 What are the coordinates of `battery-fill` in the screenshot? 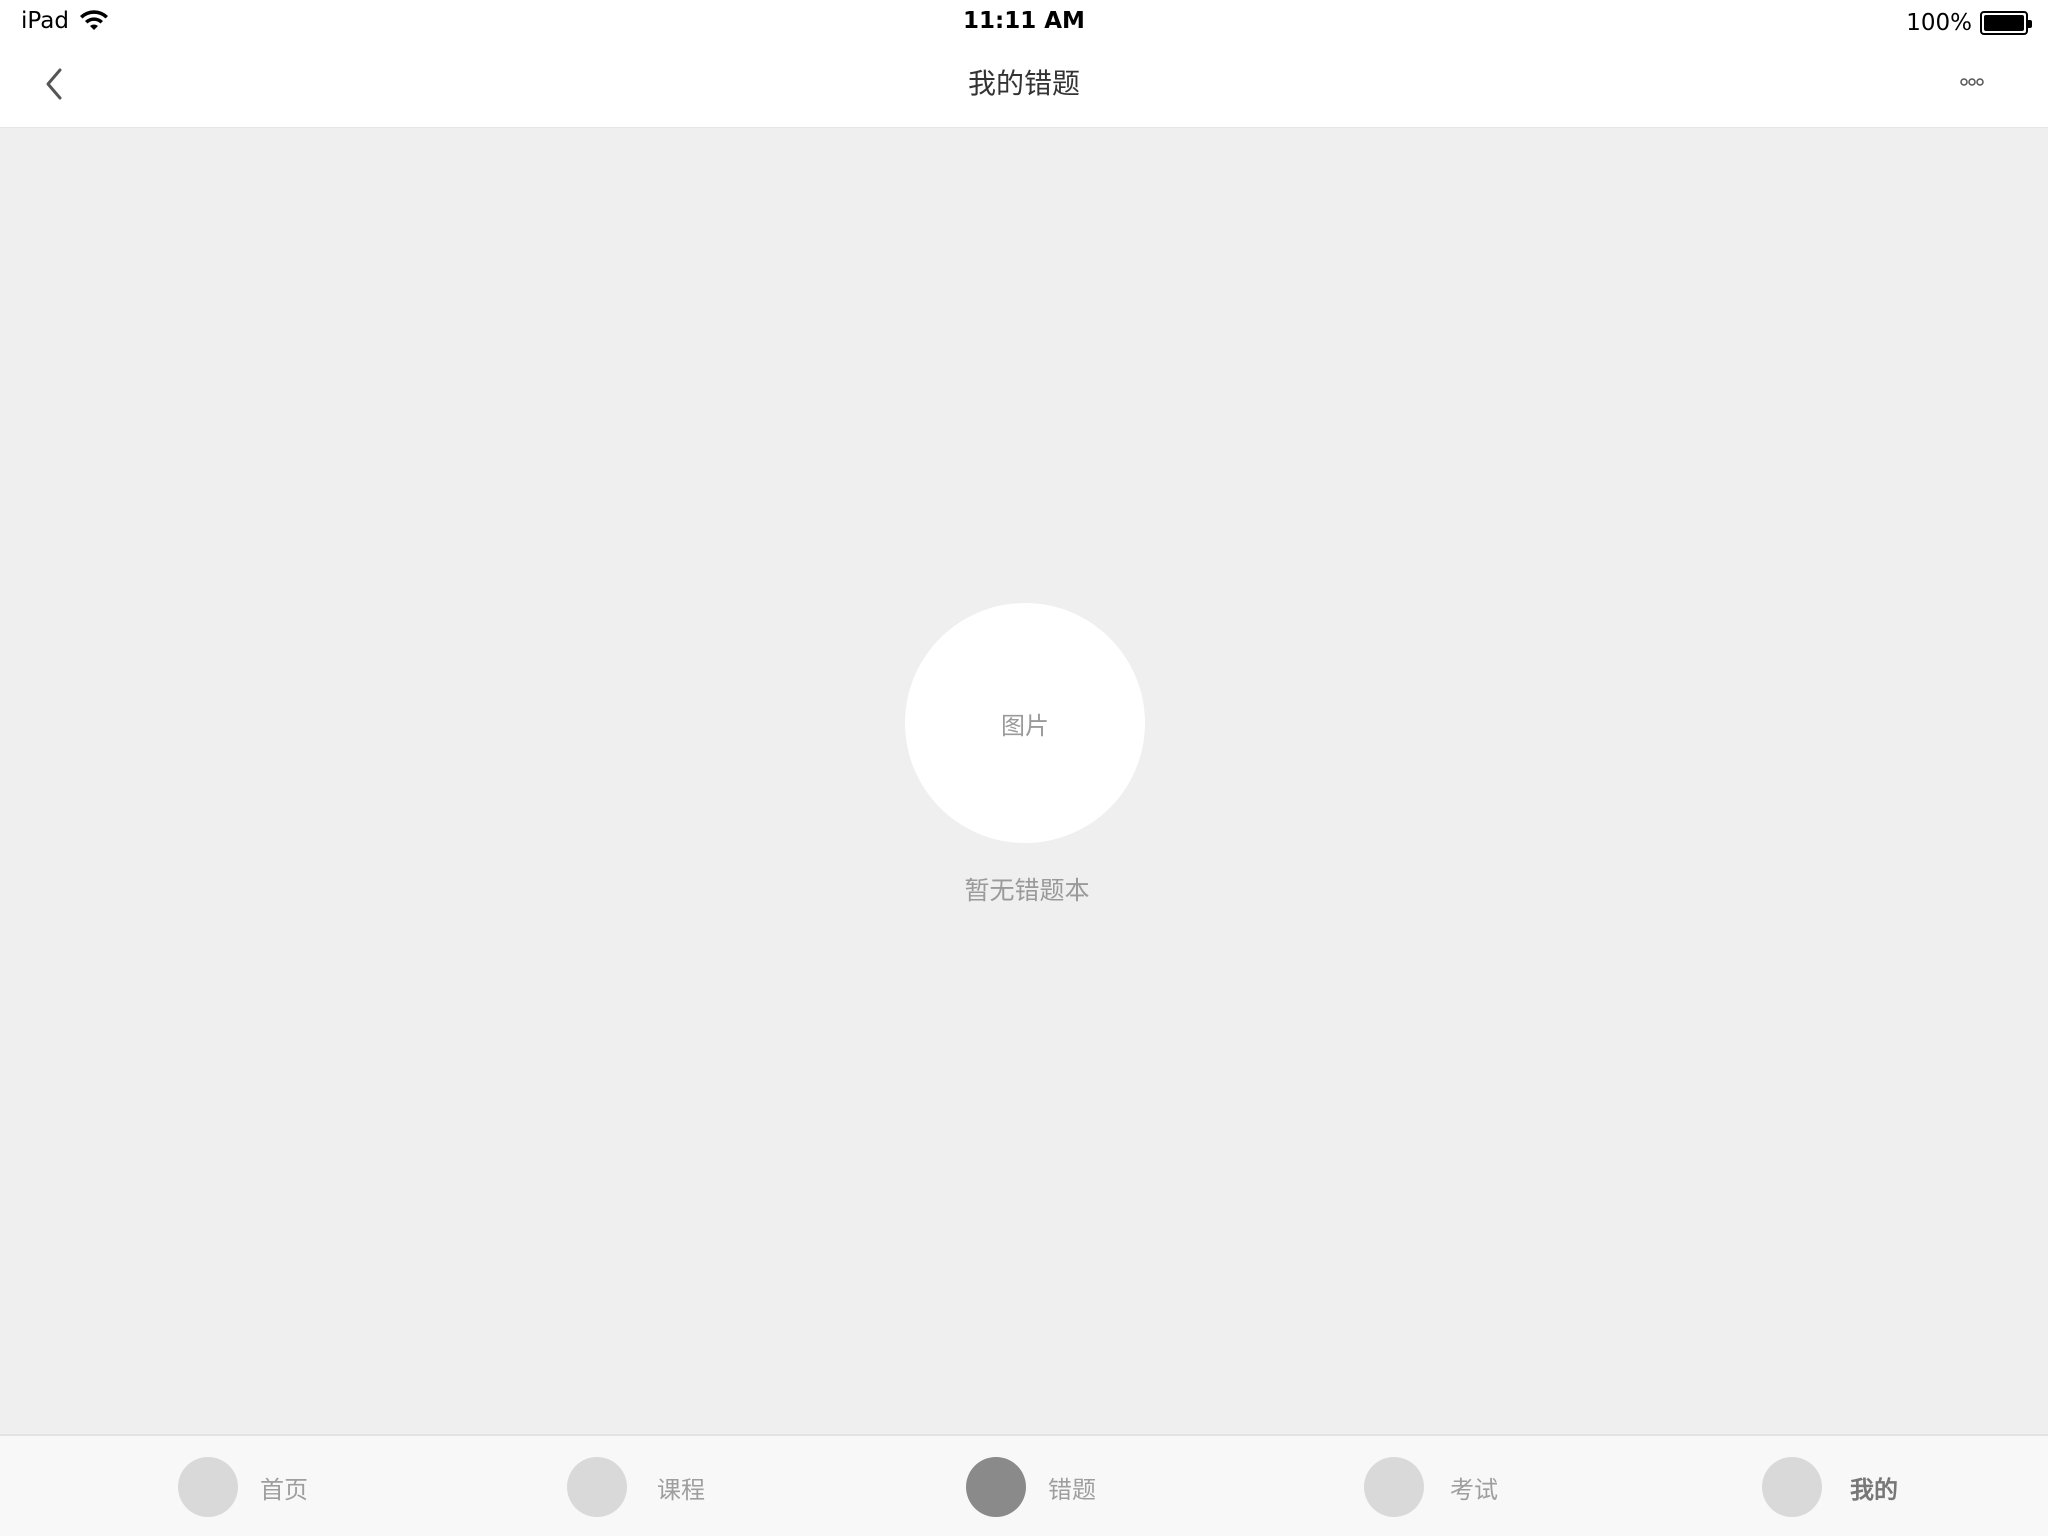 It's located at (2004, 23).